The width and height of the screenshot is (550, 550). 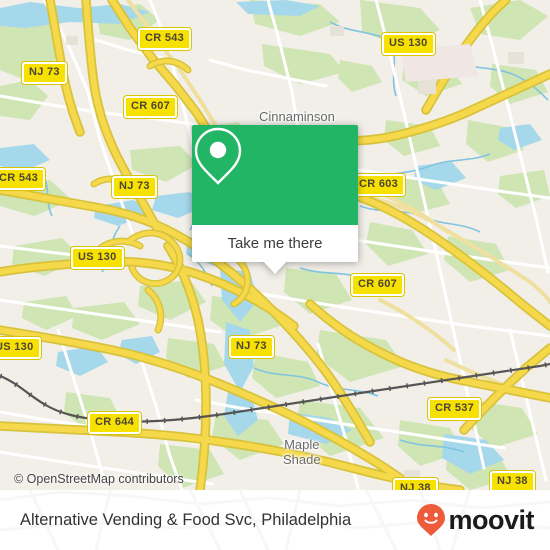 I want to click on place-label: Cinnaminson, so click(x=297, y=116).